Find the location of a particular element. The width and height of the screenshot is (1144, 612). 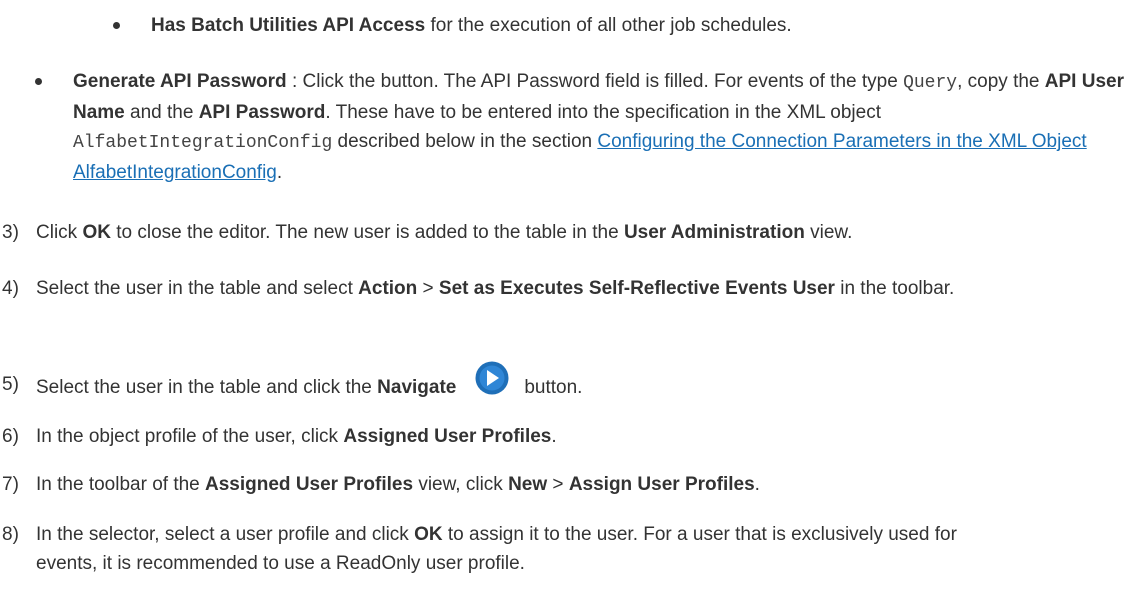

step-number: 3) is located at coordinates (10, 232).